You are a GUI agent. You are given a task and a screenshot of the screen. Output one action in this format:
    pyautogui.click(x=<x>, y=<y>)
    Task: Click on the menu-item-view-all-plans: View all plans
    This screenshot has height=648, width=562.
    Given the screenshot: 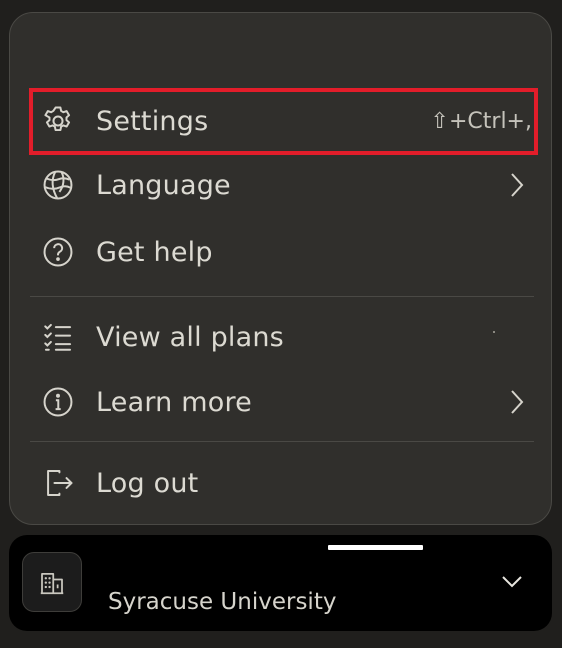 What is the action you would take?
    pyautogui.click(x=284, y=337)
    